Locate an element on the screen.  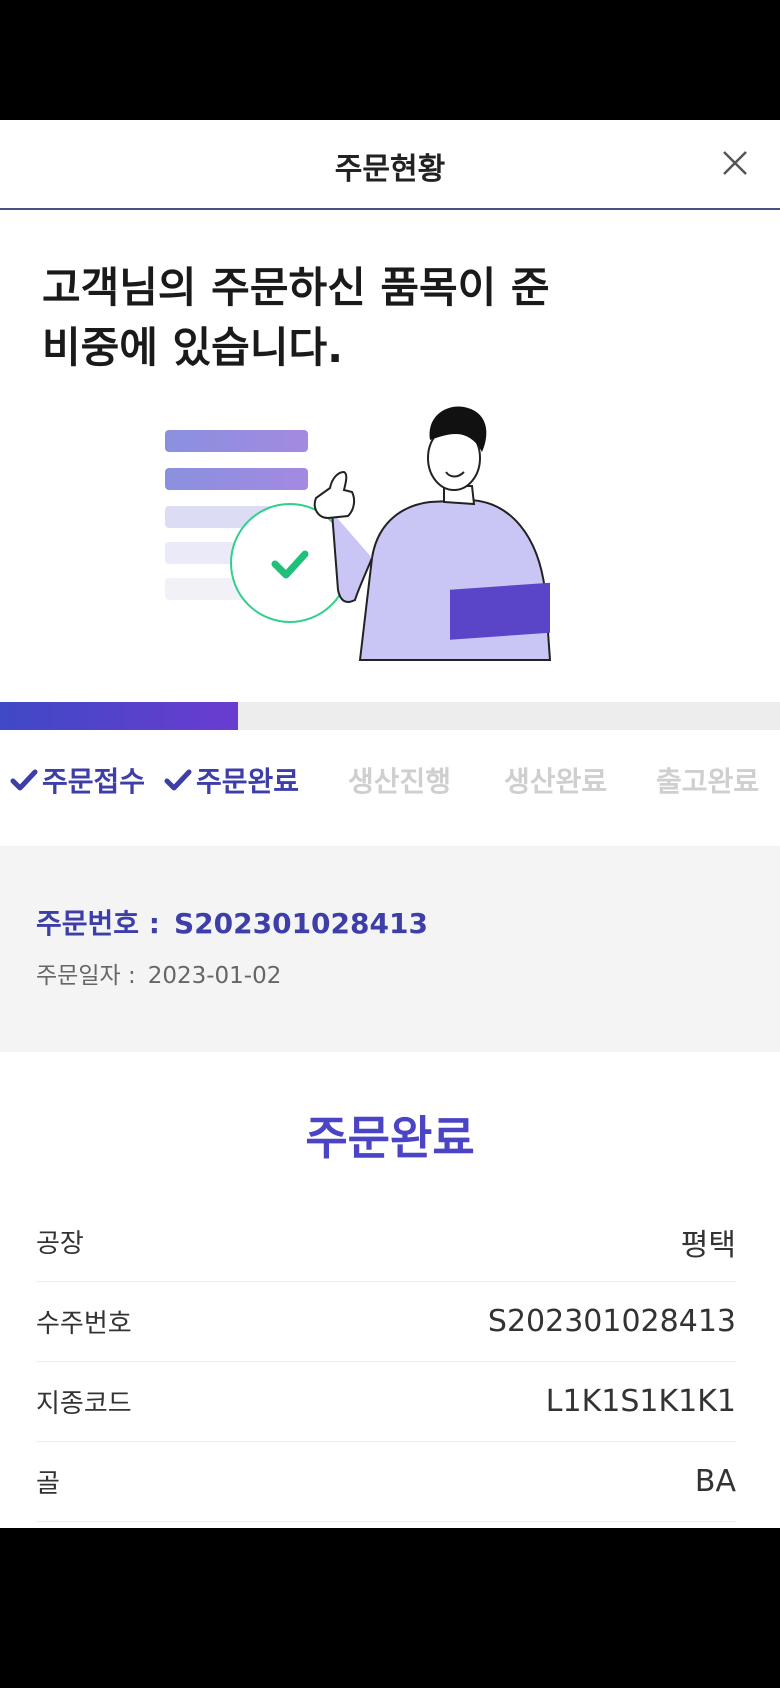
detail-row-paper-code: 지종코드 L1K1S1K1K1 is located at coordinates (386, 1402).